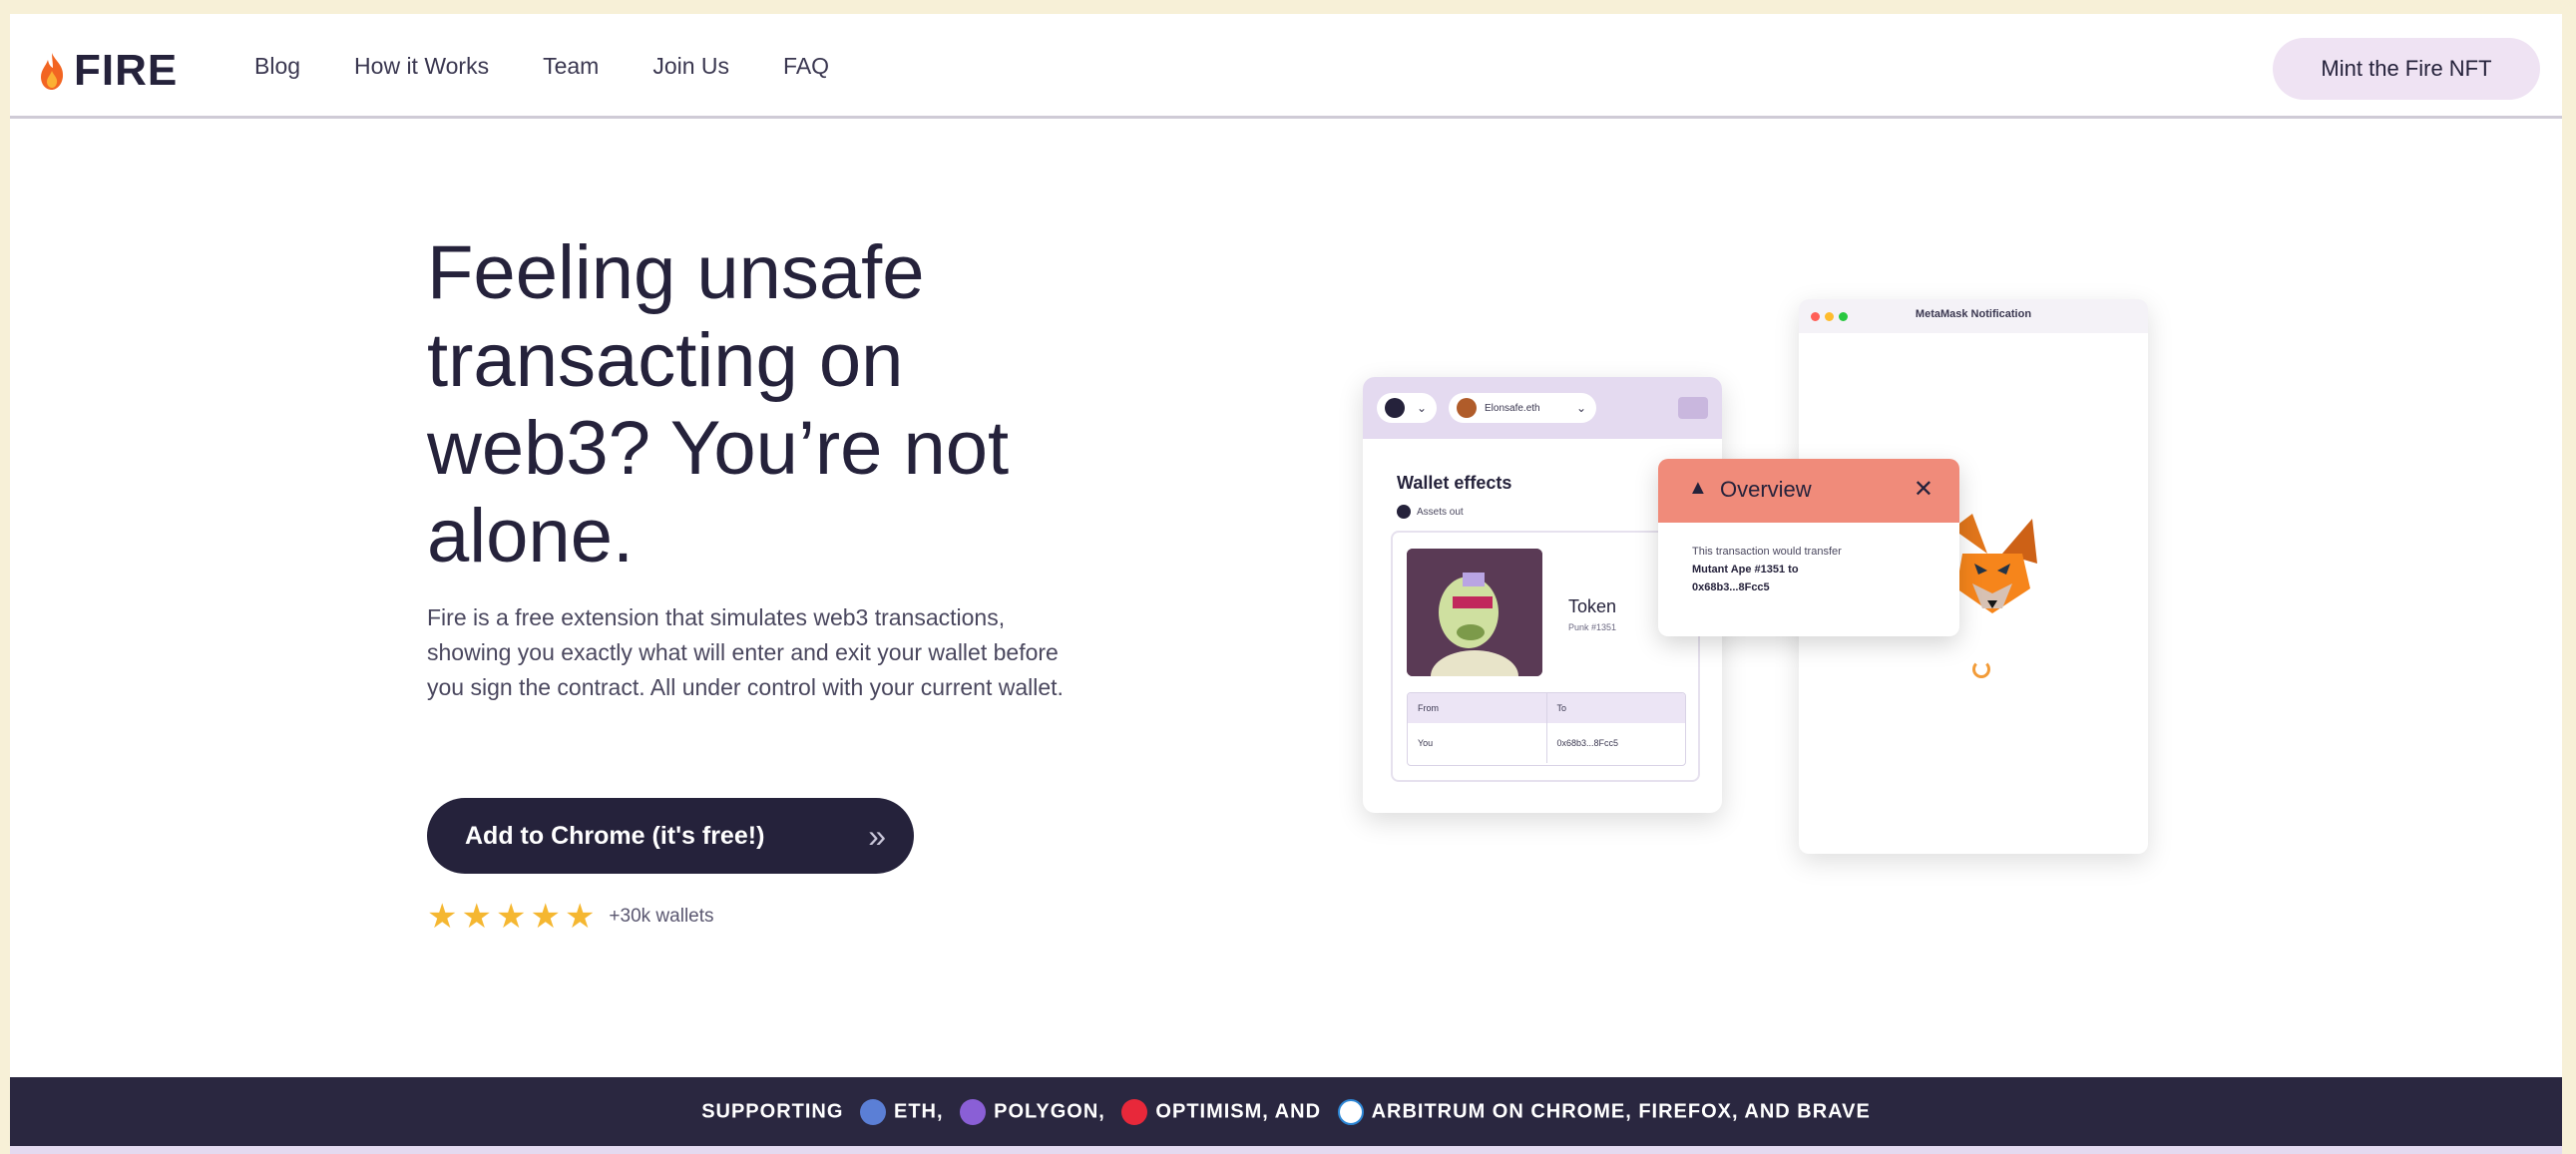  Describe the element at coordinates (1477, 708) in the screenshot. I see `column-header: From` at that location.